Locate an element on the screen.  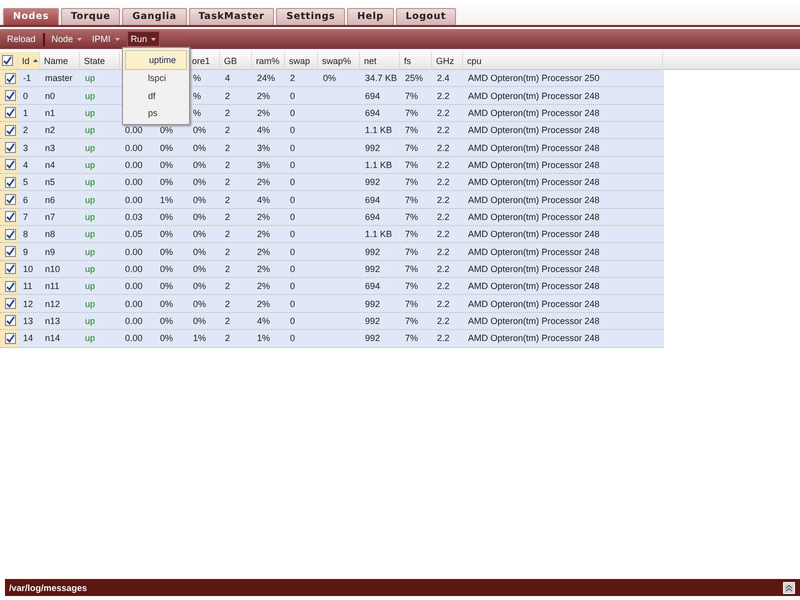
table-cell: n3 is located at coordinates (50, 147).